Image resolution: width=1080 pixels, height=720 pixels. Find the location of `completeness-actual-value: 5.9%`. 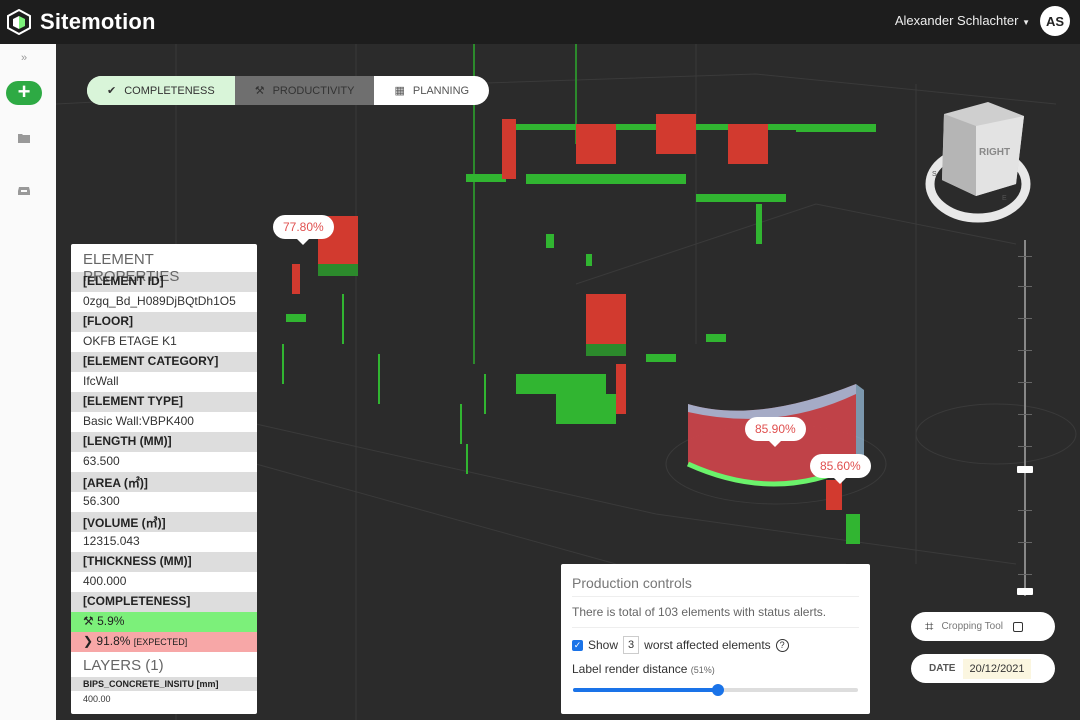

completeness-actual-value: 5.9% is located at coordinates (111, 621).